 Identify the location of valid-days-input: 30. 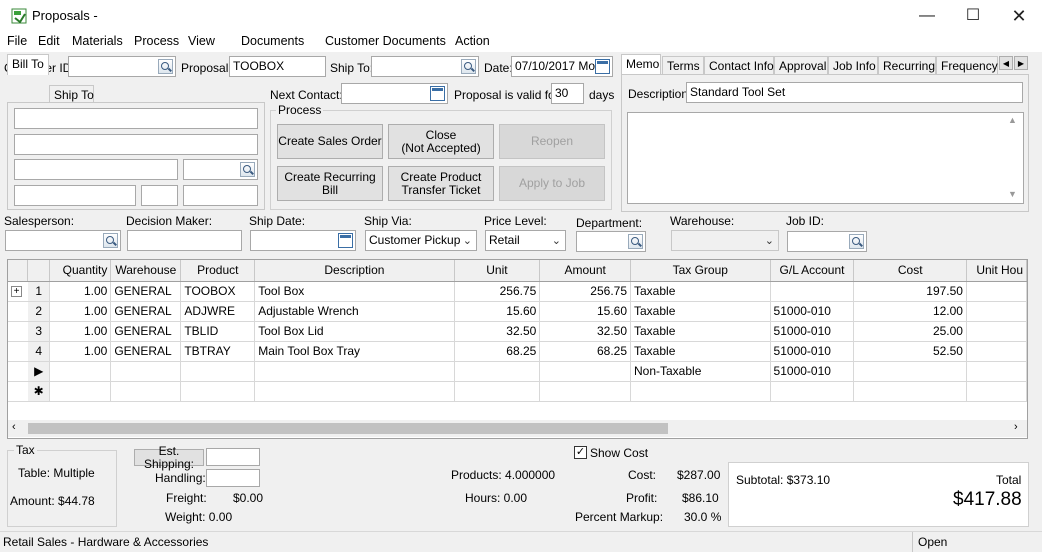
(567, 93).